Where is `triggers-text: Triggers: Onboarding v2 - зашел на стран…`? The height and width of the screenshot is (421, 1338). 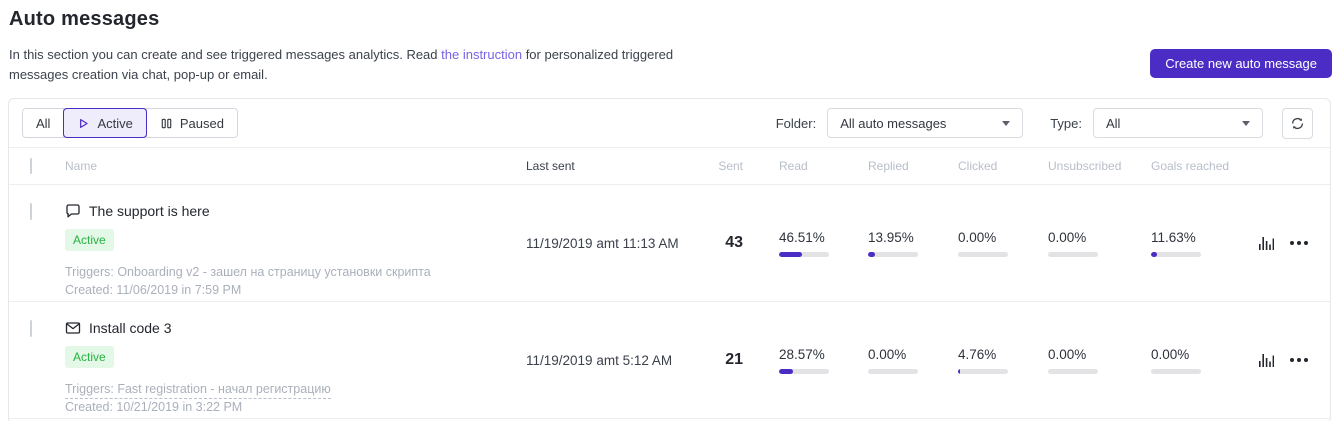 triggers-text: Triggers: Onboarding v2 - зашел на стран… is located at coordinates (248, 272).